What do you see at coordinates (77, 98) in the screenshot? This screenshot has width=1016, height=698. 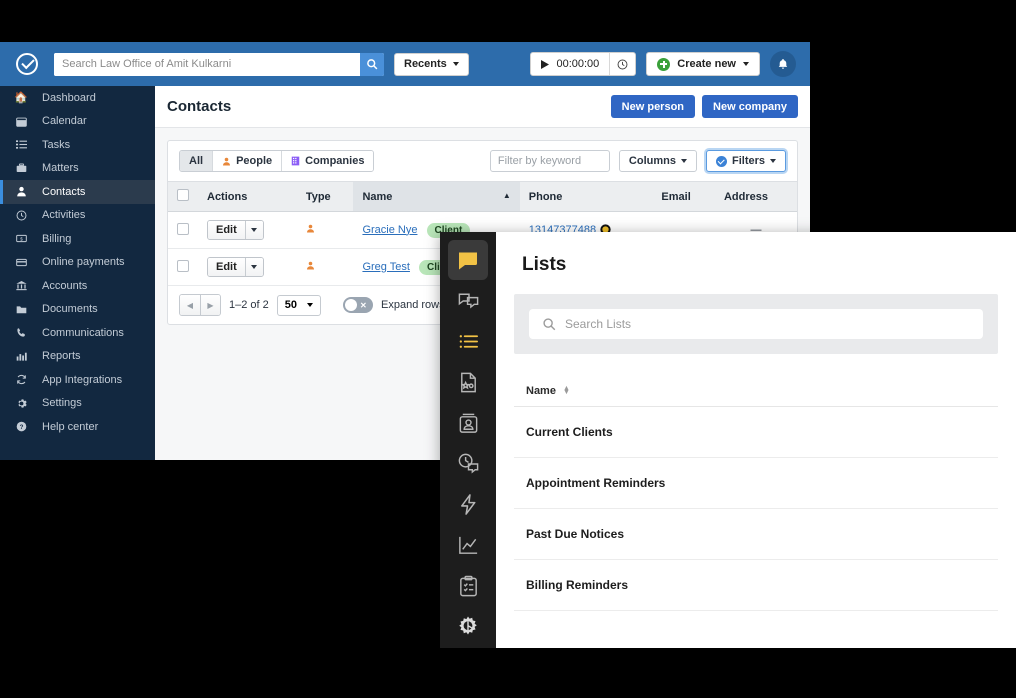 I see `sidebar-item-dashboard: 🏠 Dashboard` at bounding box center [77, 98].